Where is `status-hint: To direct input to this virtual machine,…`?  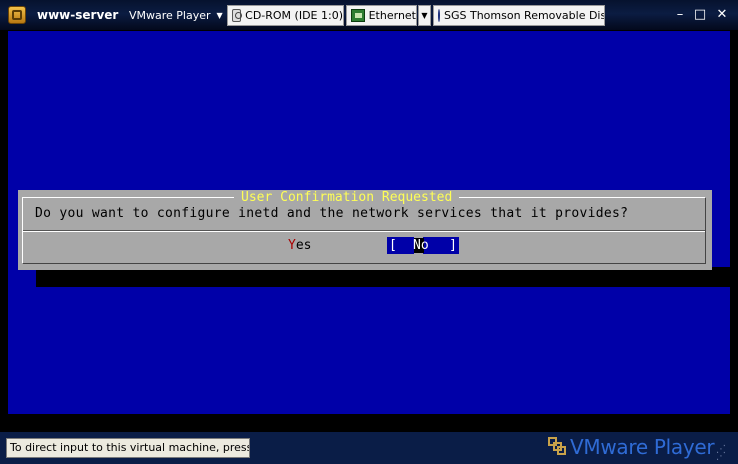
status-hint: To direct input to this virtual machine,… is located at coordinates (128, 448).